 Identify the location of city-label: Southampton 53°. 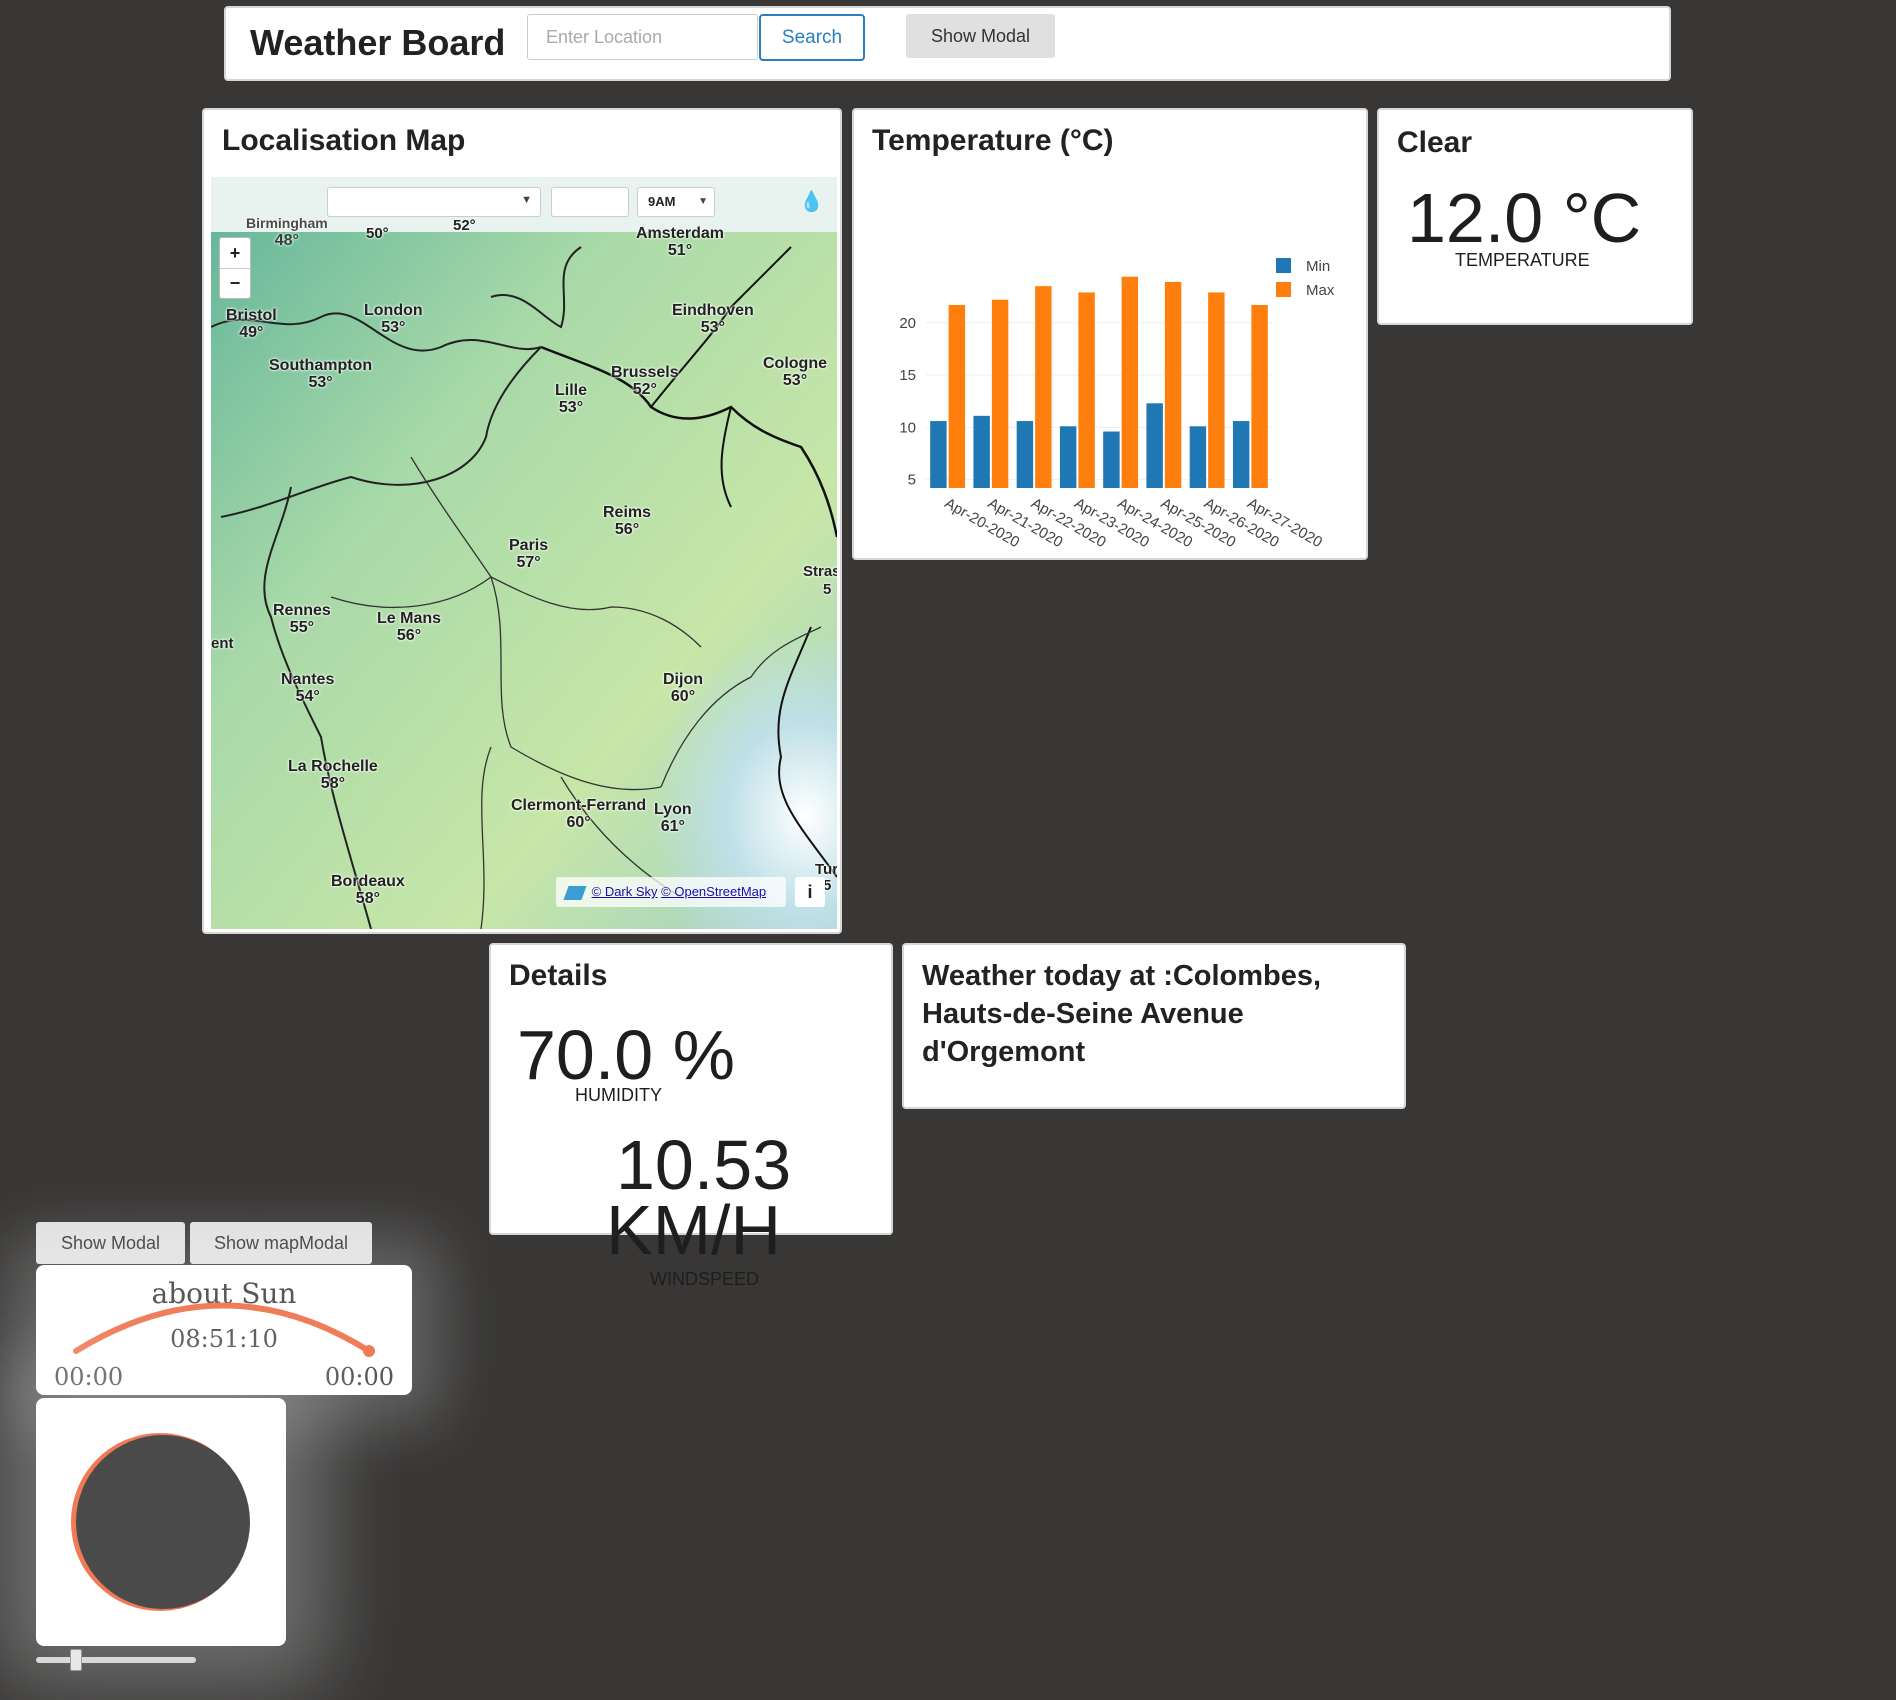
(321, 374).